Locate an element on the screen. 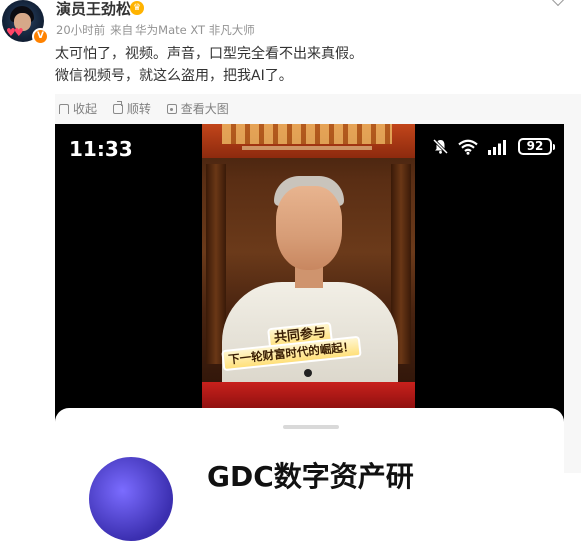  video-subbanner is located at coordinates (307, 148).